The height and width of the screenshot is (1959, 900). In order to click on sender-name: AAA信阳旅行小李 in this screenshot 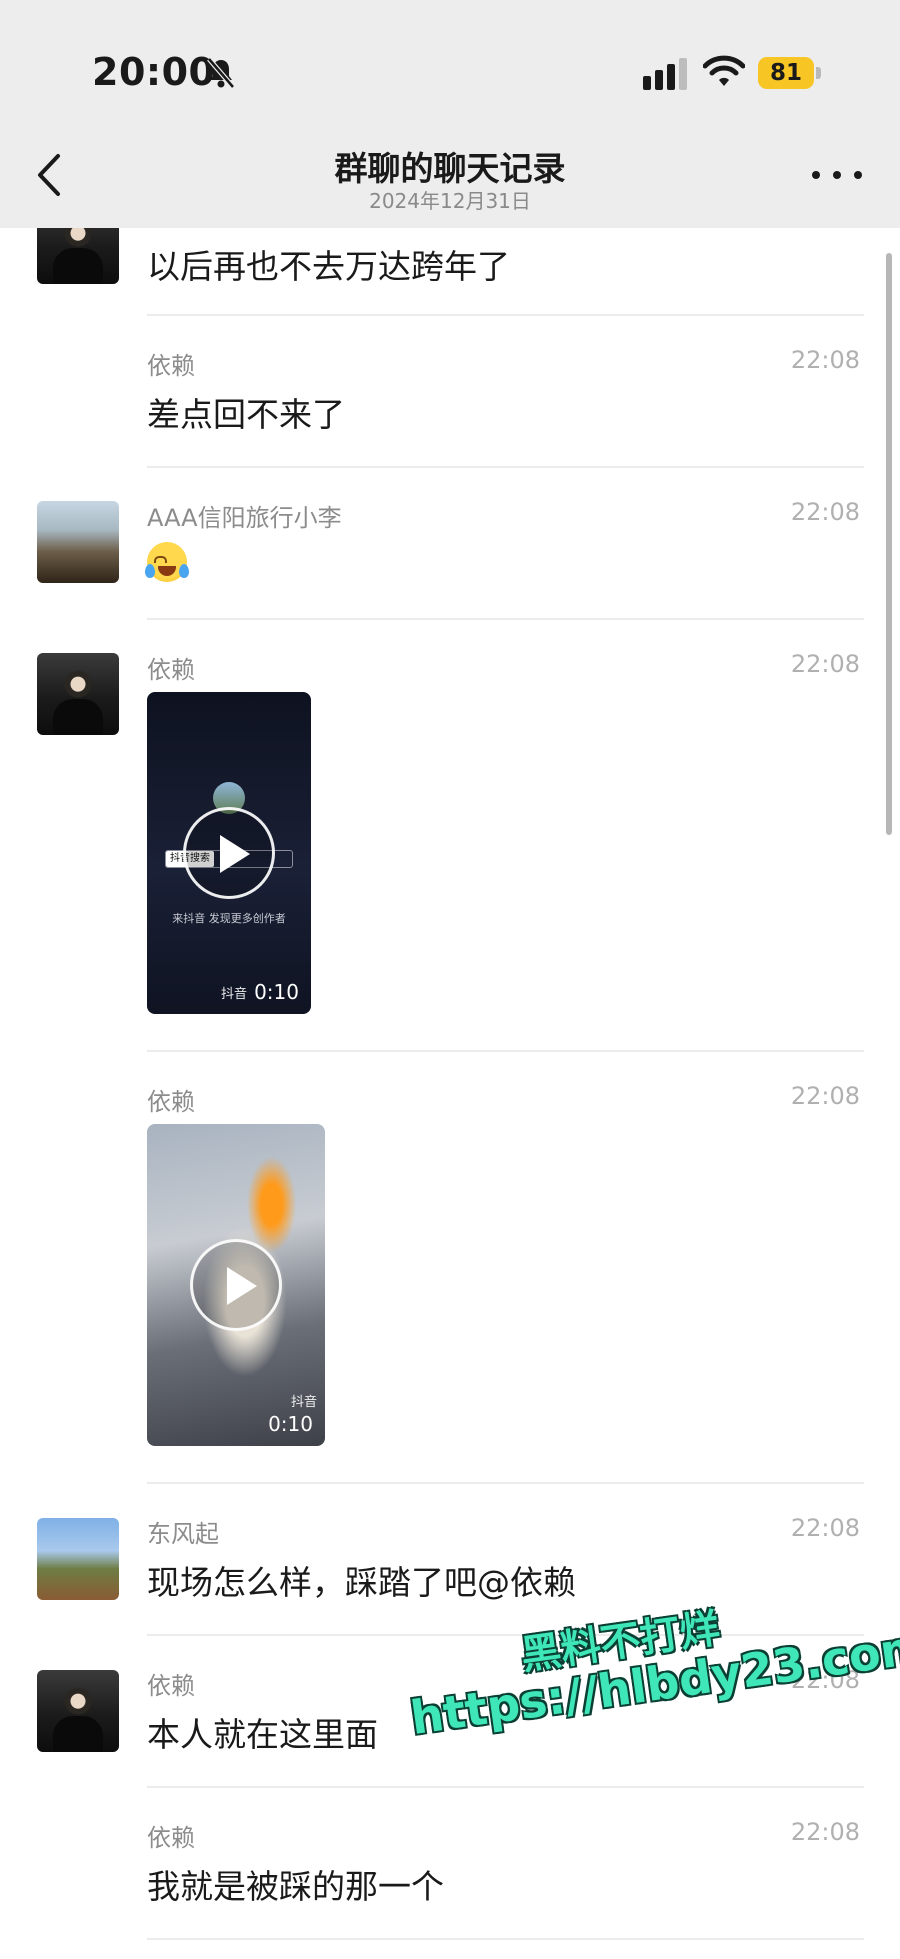, I will do `click(244, 518)`.